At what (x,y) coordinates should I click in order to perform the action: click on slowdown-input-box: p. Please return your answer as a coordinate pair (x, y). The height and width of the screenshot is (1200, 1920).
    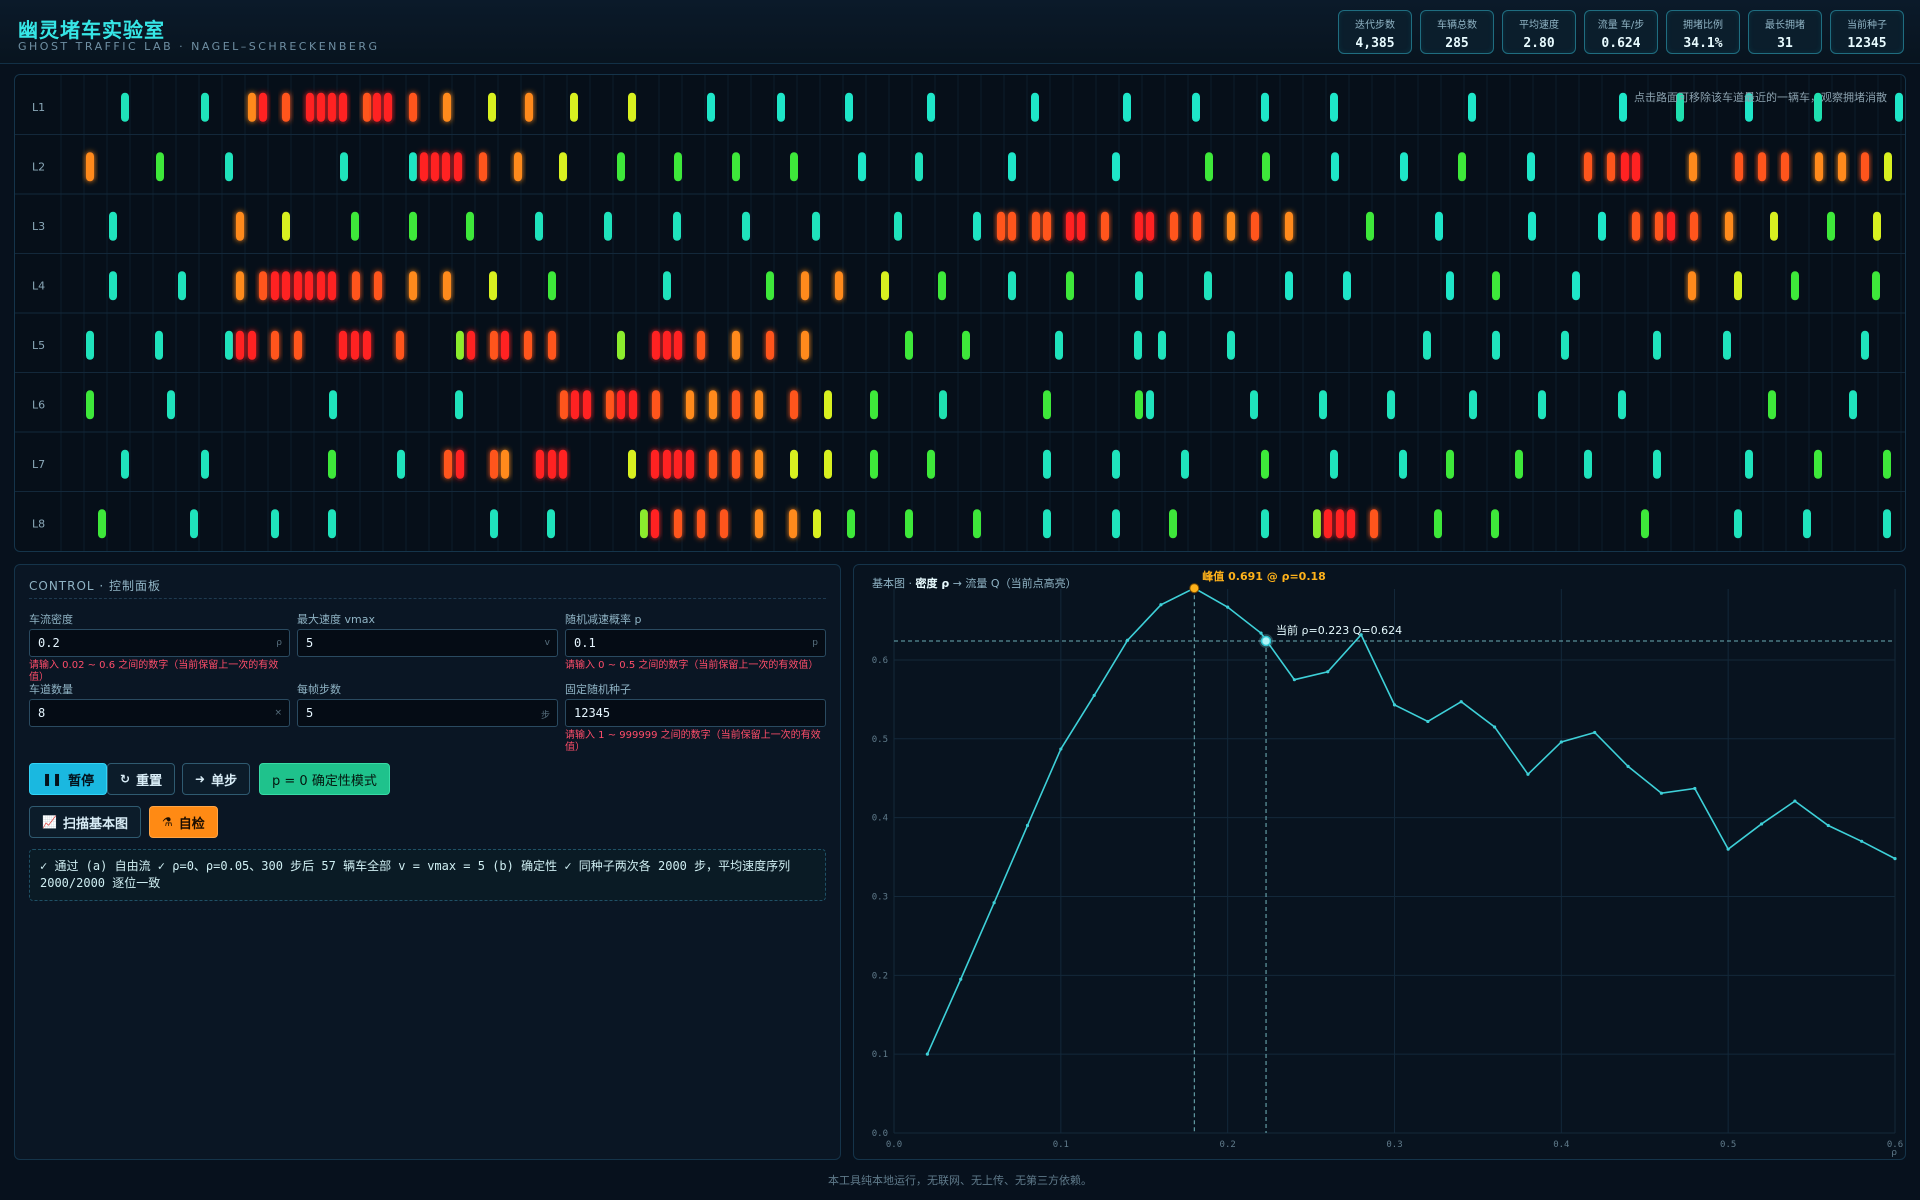
    Looking at the image, I should click on (695, 643).